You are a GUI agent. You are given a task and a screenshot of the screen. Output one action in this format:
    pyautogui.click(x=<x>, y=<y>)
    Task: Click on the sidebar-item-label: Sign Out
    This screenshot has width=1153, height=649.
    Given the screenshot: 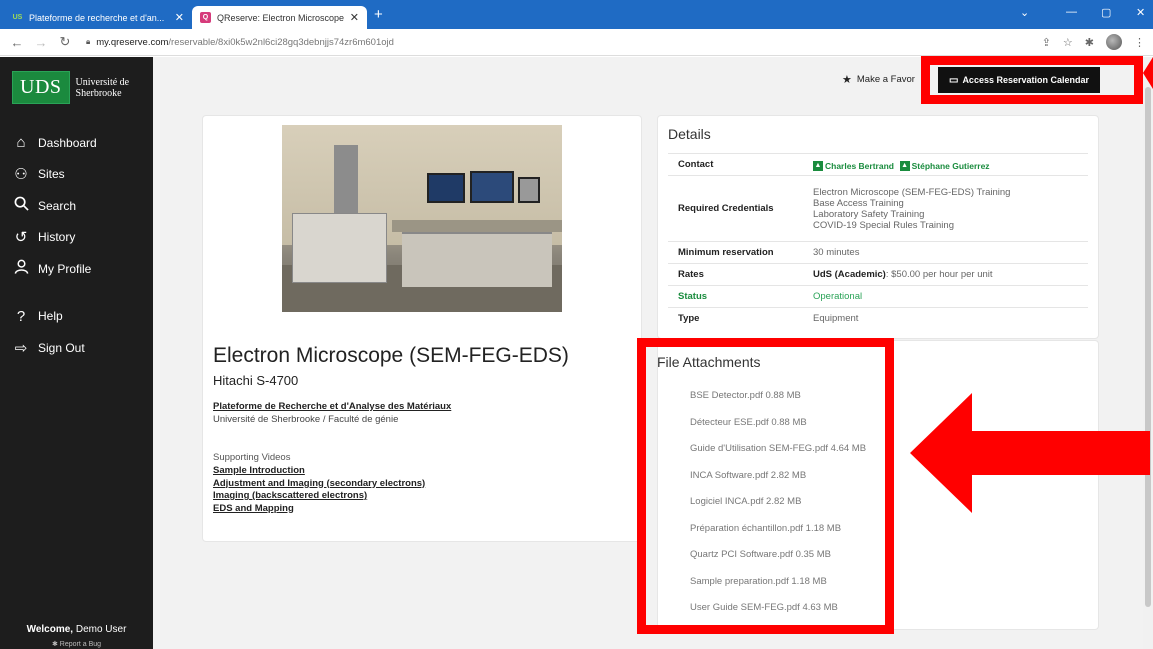 What is the action you would take?
    pyautogui.click(x=61, y=347)
    